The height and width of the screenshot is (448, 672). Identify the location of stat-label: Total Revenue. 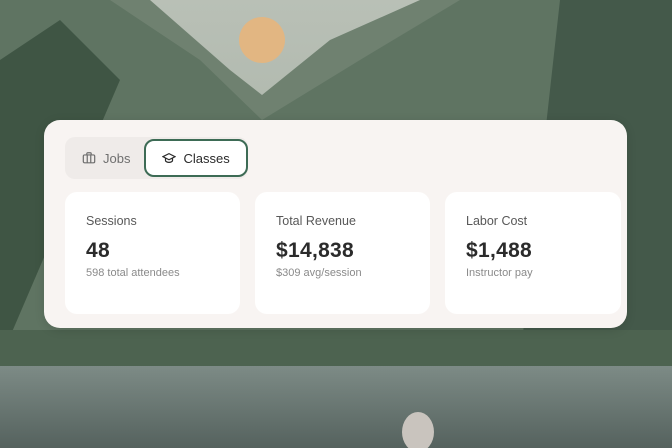
(316, 221).